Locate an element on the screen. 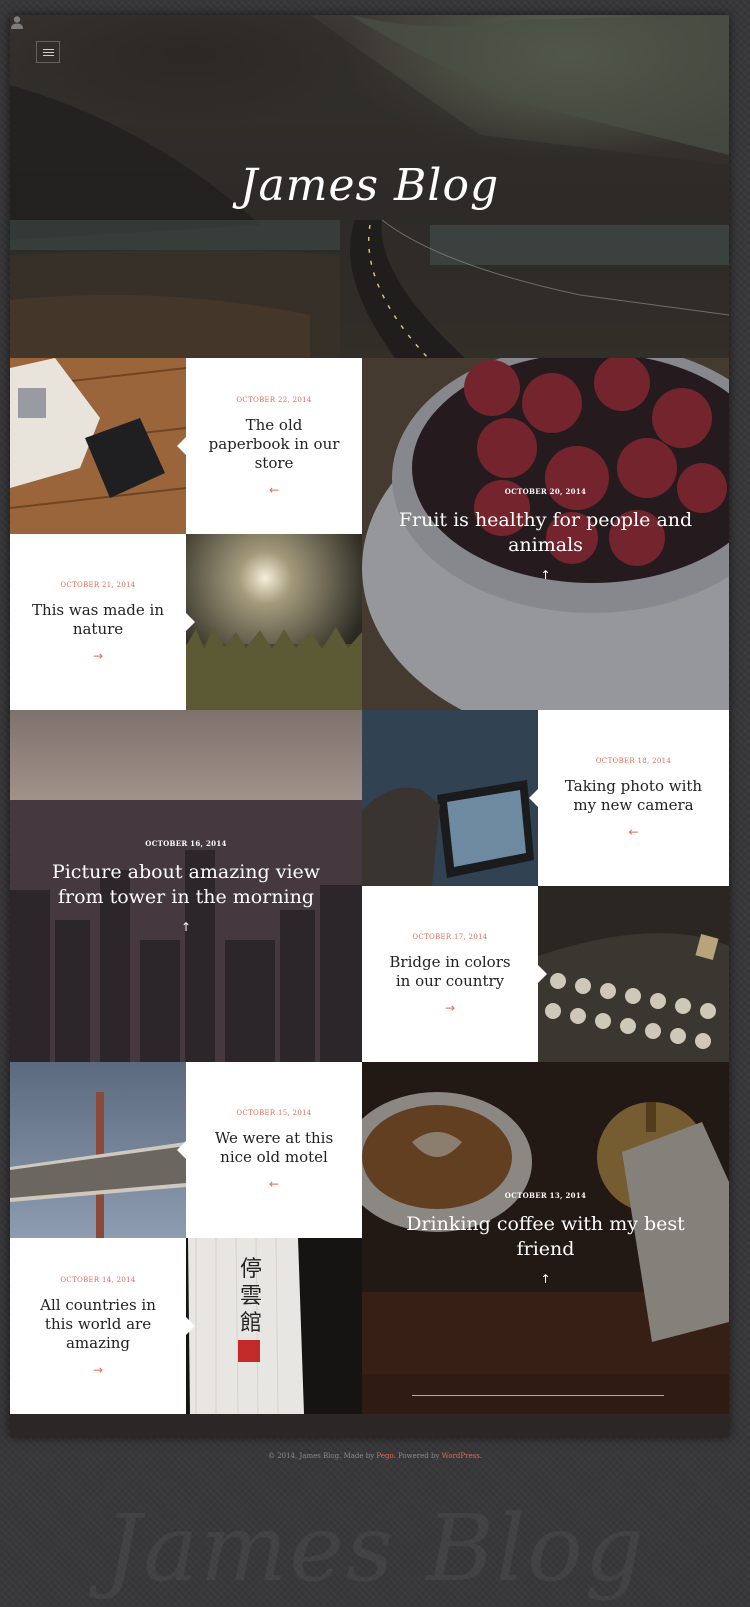  post-title: Bridge in colors in our country is located at coordinates (450, 972).